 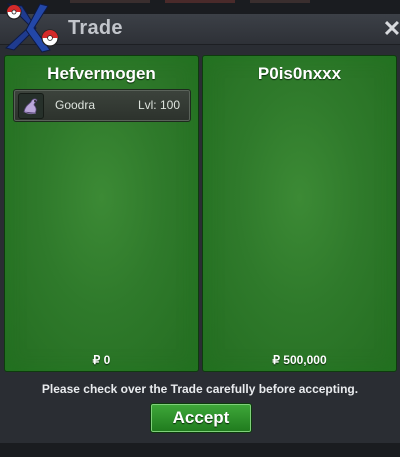 I want to click on left-money-offer: ₽ 0, so click(x=101, y=360).